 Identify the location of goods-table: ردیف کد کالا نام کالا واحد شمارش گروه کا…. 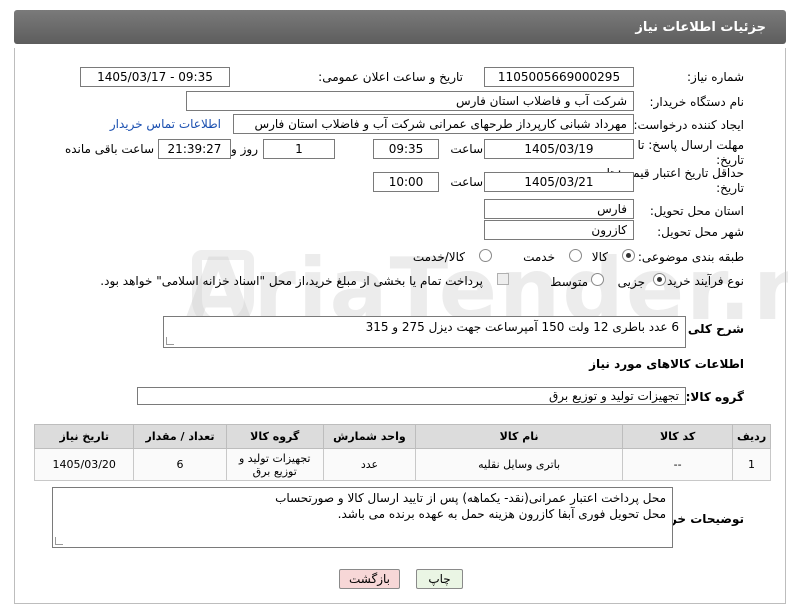
(402, 452).